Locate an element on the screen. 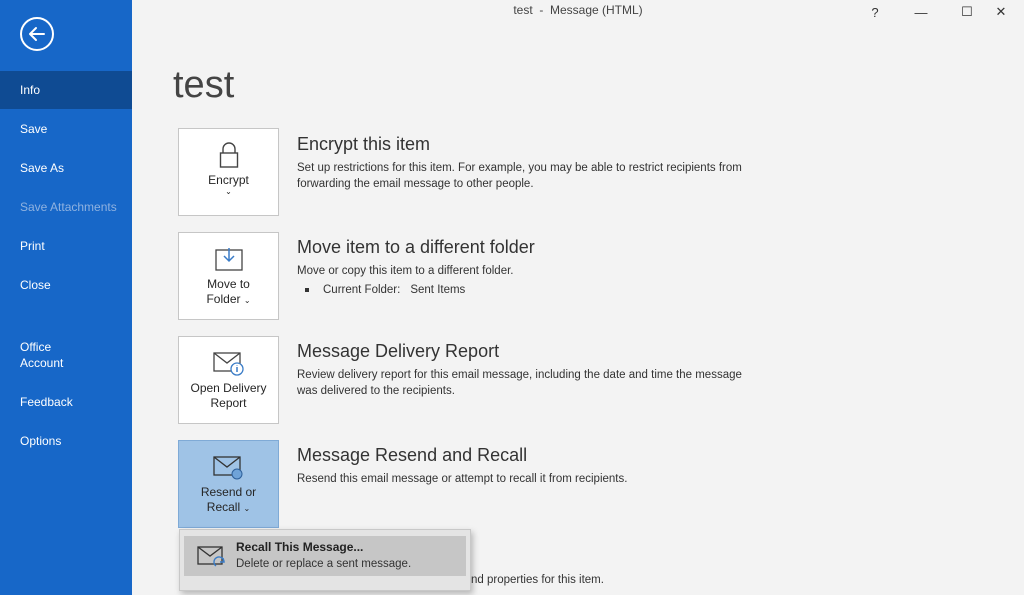 This screenshot has width=1024, height=595. nav-save-attachments: Save Attachments is located at coordinates (66, 207).